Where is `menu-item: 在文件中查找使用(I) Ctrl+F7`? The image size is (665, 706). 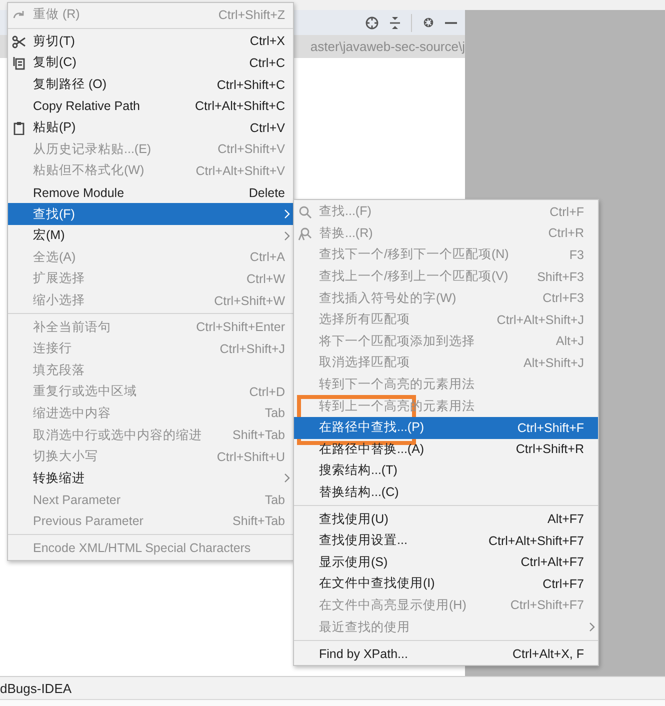
menu-item: 在文件中查找使用(I) Ctrl+F7 is located at coordinates (446, 584).